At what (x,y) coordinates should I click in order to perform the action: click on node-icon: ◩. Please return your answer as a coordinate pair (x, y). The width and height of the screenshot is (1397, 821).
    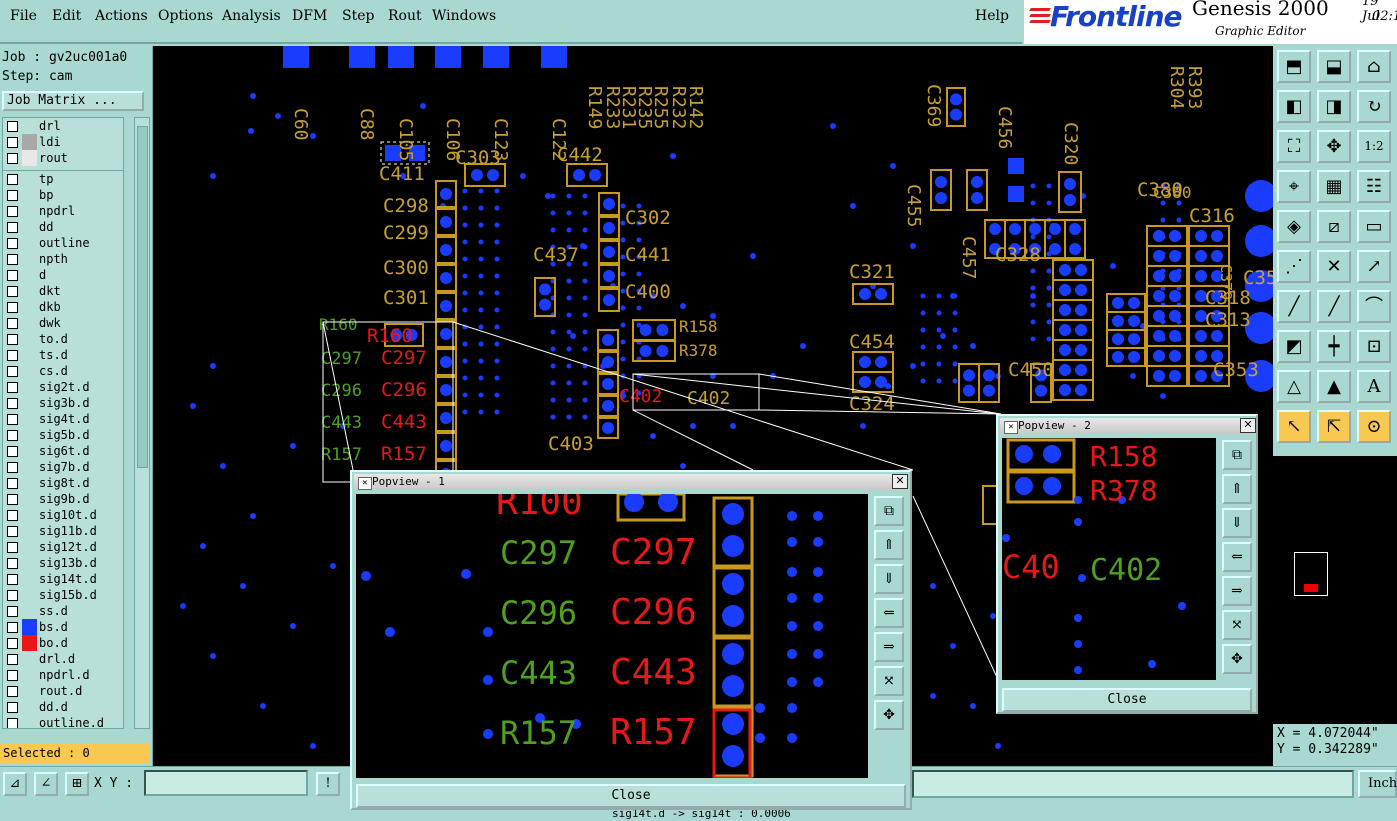
    Looking at the image, I should click on (1294, 346).